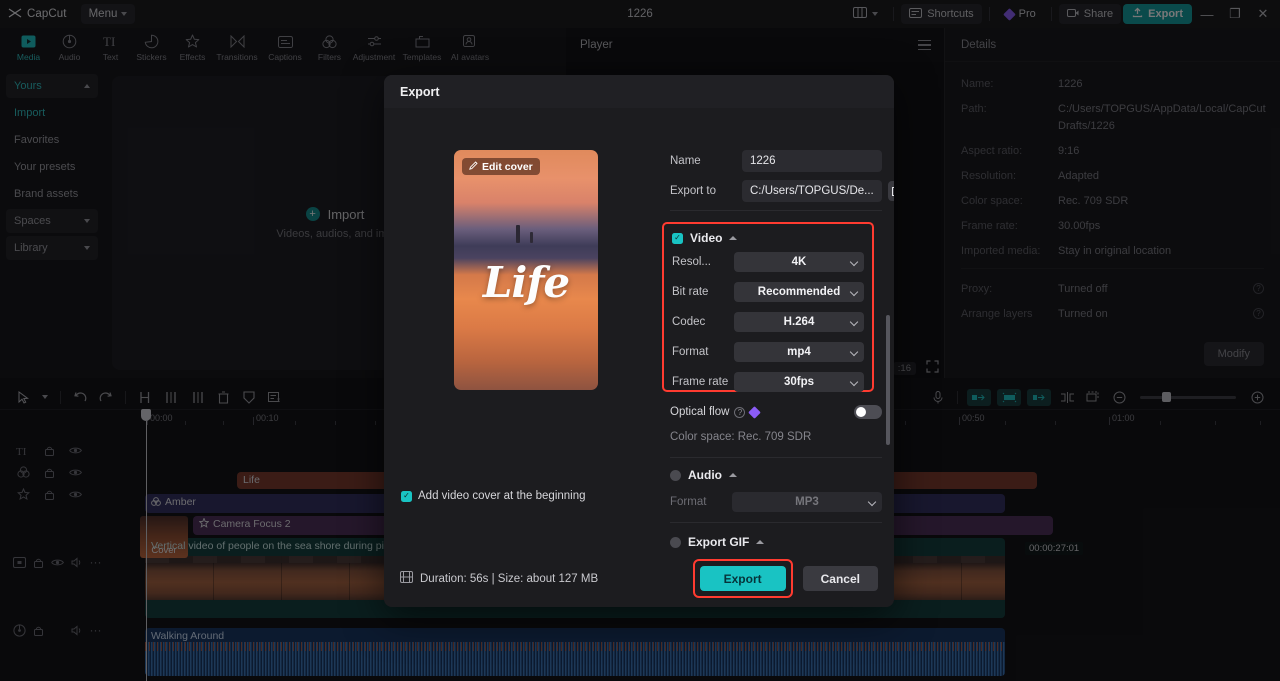  I want to click on setting-row-audio-format: Format MP3, so click(776, 502).